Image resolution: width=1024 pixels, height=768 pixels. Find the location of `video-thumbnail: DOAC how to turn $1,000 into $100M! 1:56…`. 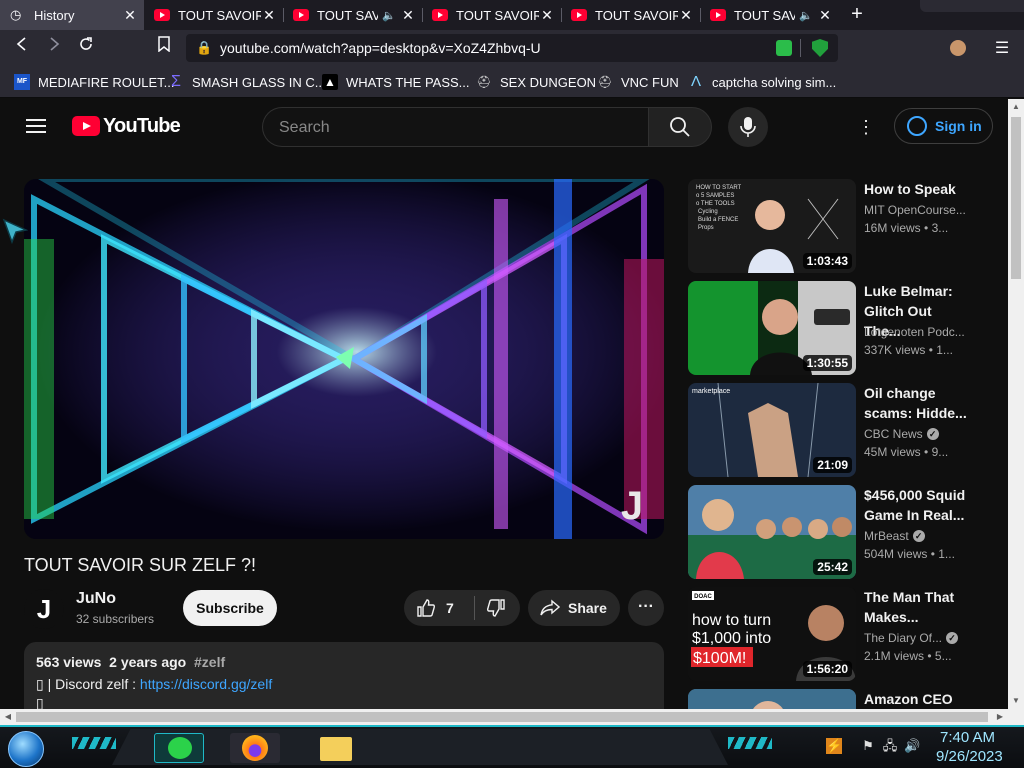

video-thumbnail: DOAC how to turn $1,000 into $100M! 1:56… is located at coordinates (772, 634).